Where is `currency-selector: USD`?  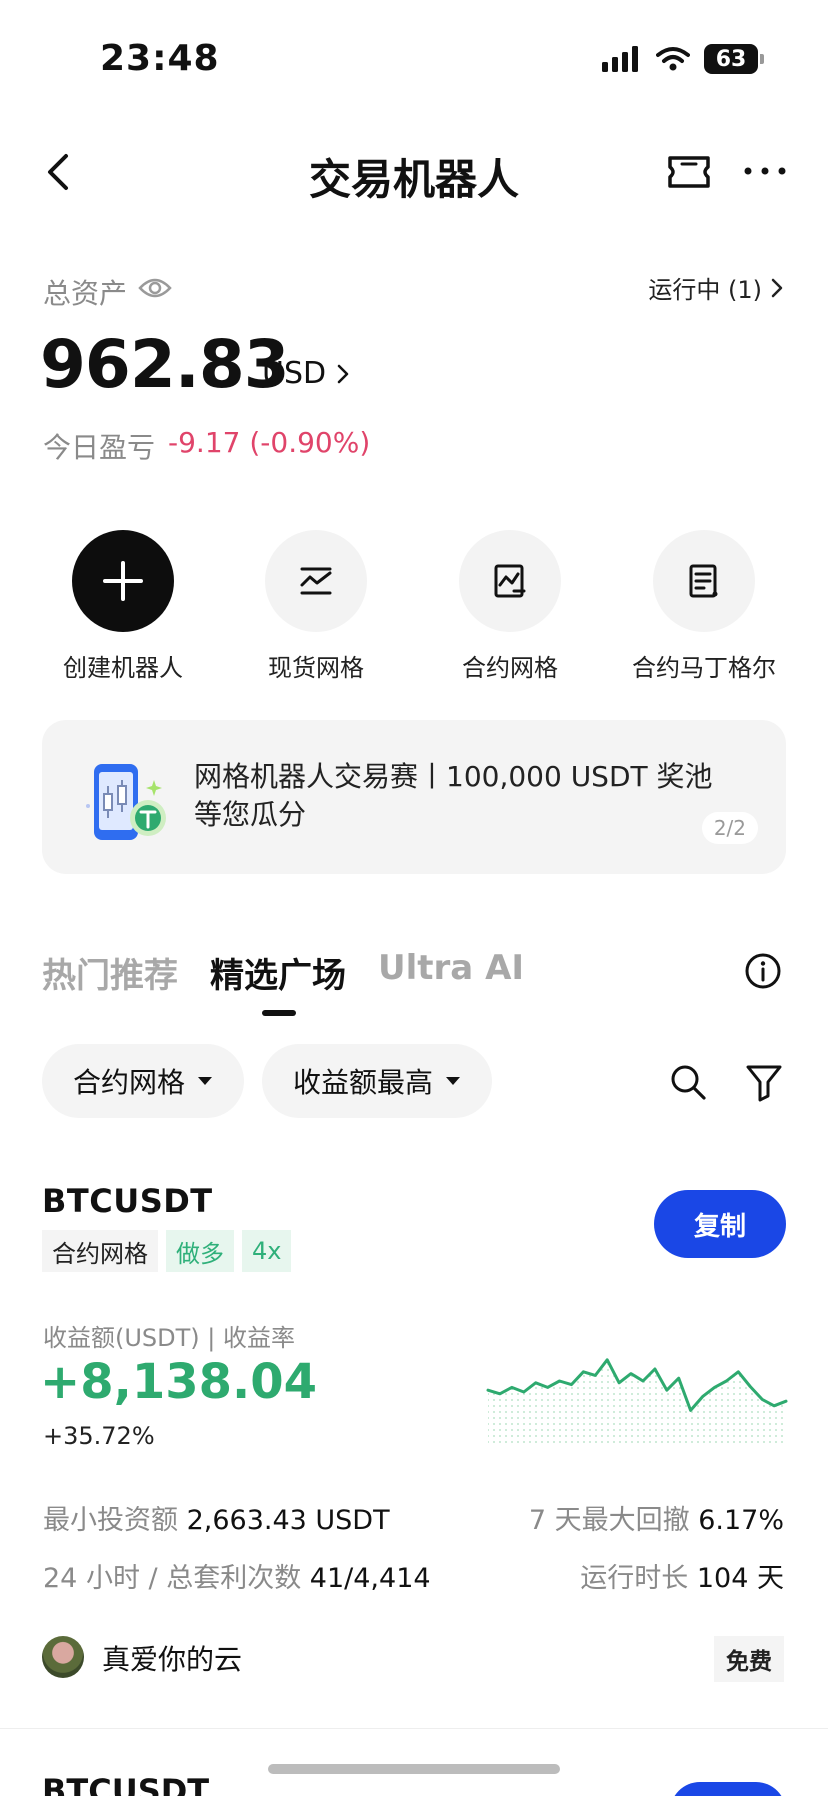 currency-selector: USD is located at coordinates (306, 373).